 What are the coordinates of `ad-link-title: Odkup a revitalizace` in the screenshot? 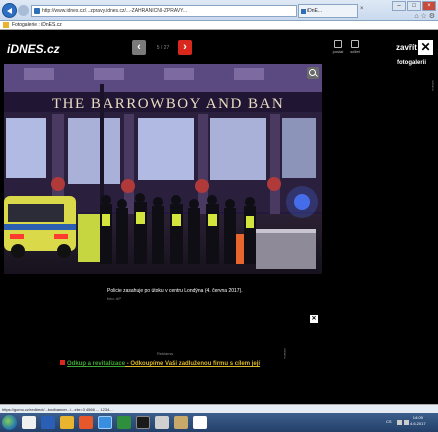 It's located at (96, 364).